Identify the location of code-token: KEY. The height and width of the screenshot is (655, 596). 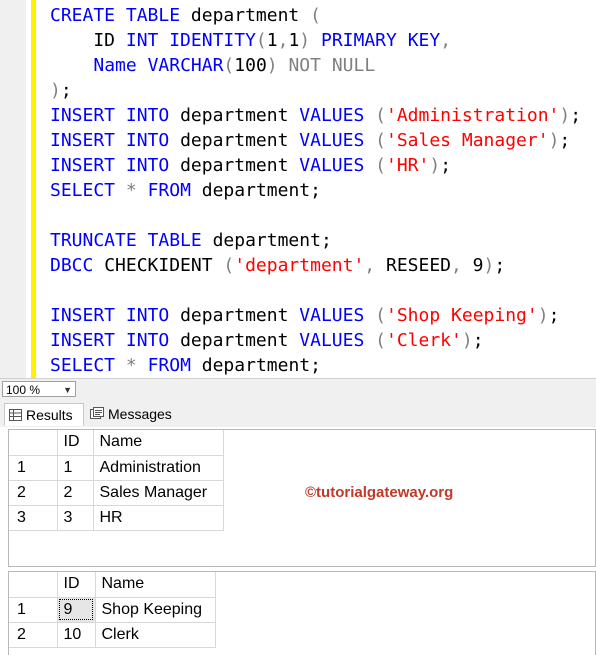
(424, 40).